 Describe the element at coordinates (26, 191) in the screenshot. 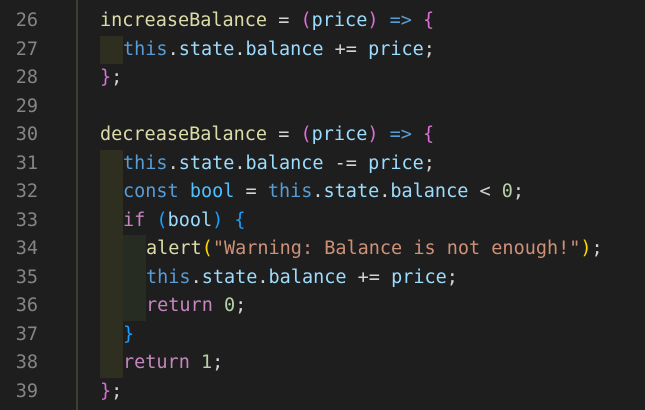

I see `line-number: 32` at that location.